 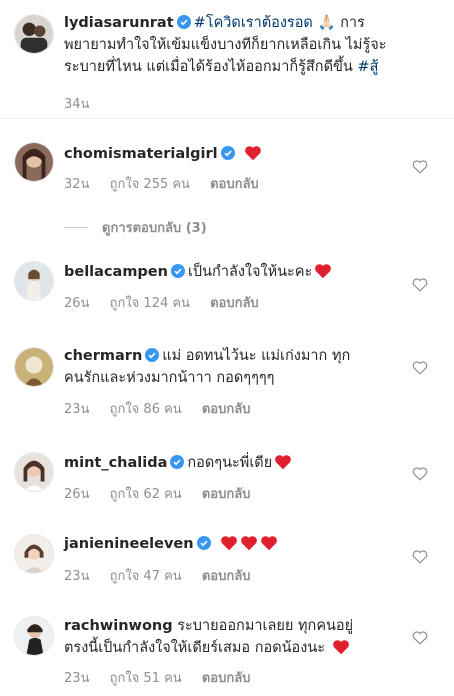 I want to click on caption-hashtag-2: #สู้, so click(x=367, y=67).